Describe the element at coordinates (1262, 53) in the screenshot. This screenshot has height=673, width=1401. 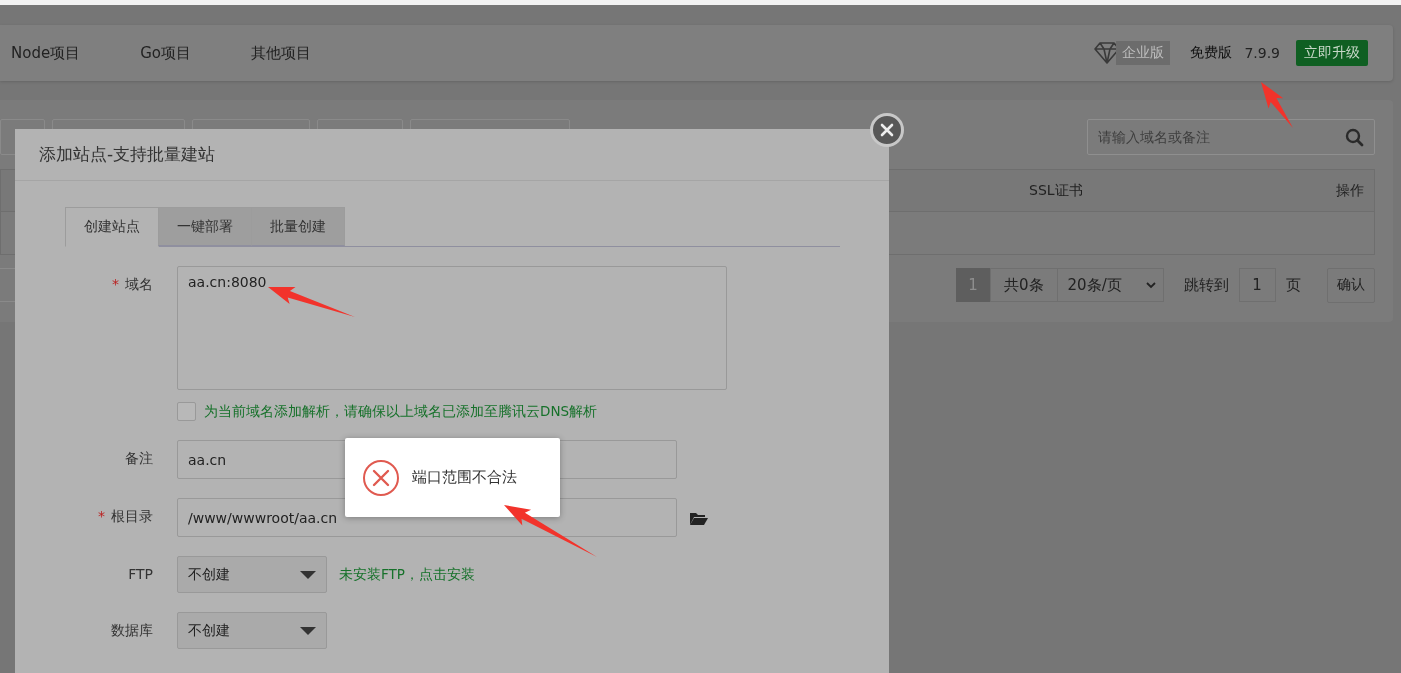
I see `version-label: 7.9.9` at that location.